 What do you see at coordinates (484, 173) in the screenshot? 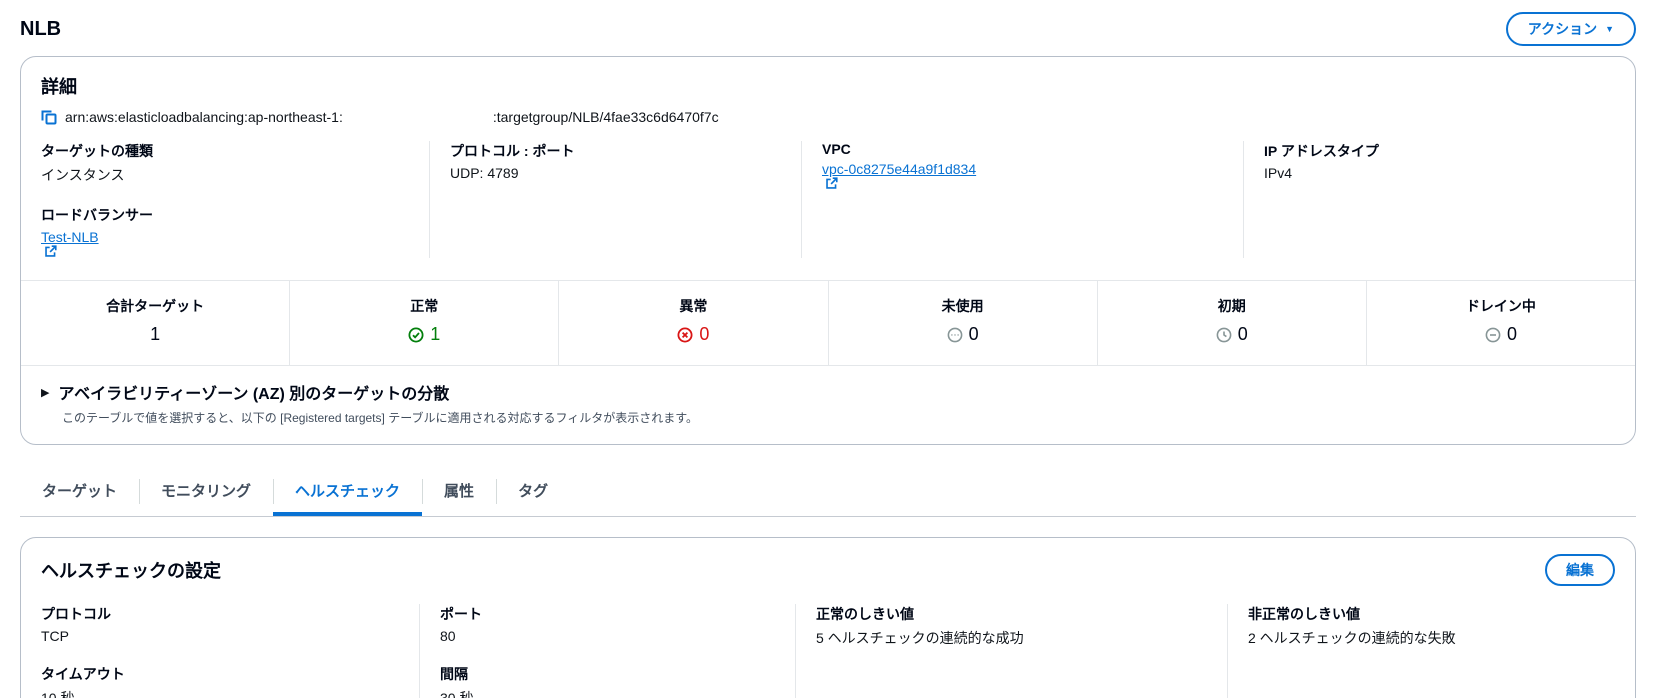
I see `field-value: UDP: 4789` at bounding box center [484, 173].